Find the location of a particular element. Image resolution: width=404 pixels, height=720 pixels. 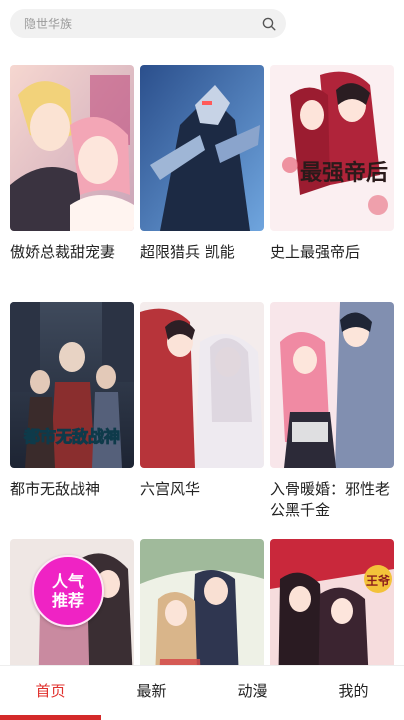

comic-card: 都市无敌战神 都市无敌战神 is located at coordinates (72, 420).